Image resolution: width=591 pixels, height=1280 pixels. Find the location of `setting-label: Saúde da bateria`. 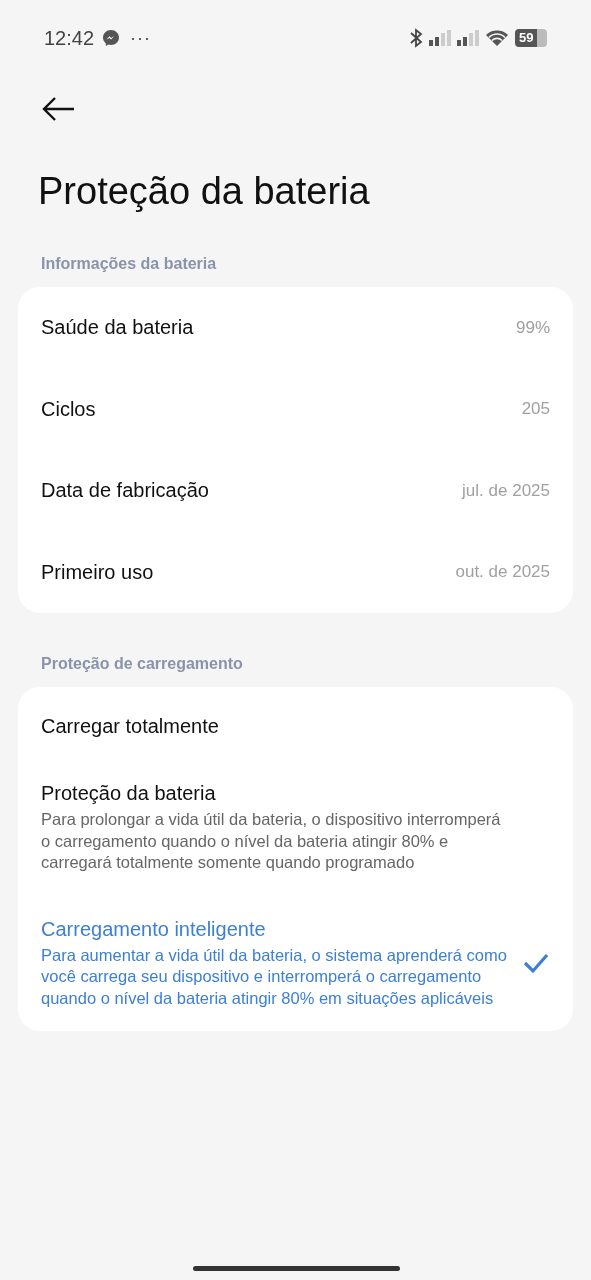

setting-label: Saúde da bateria is located at coordinates (117, 328).